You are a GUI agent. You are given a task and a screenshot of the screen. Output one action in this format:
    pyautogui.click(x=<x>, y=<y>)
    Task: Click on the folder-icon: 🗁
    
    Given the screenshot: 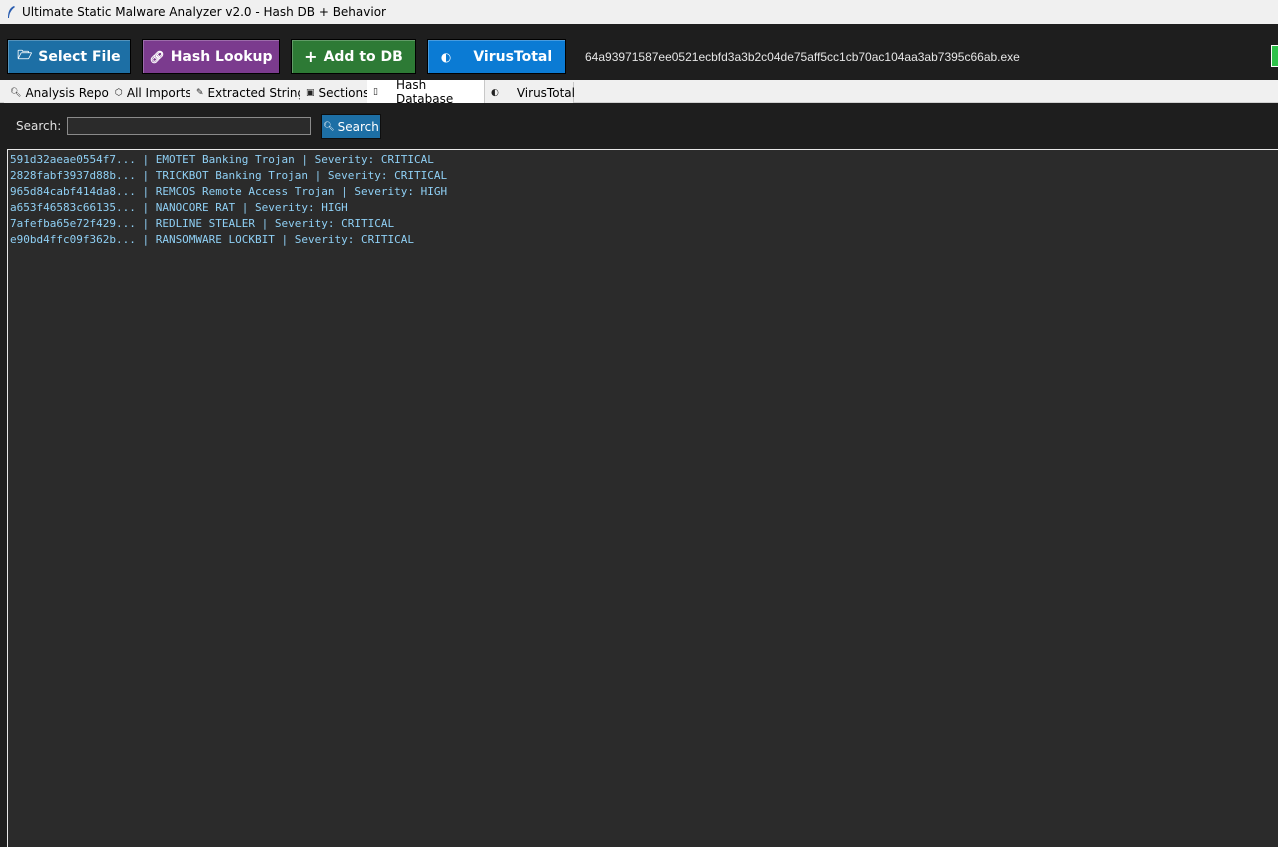 What is the action you would take?
    pyautogui.click(x=25, y=55)
    